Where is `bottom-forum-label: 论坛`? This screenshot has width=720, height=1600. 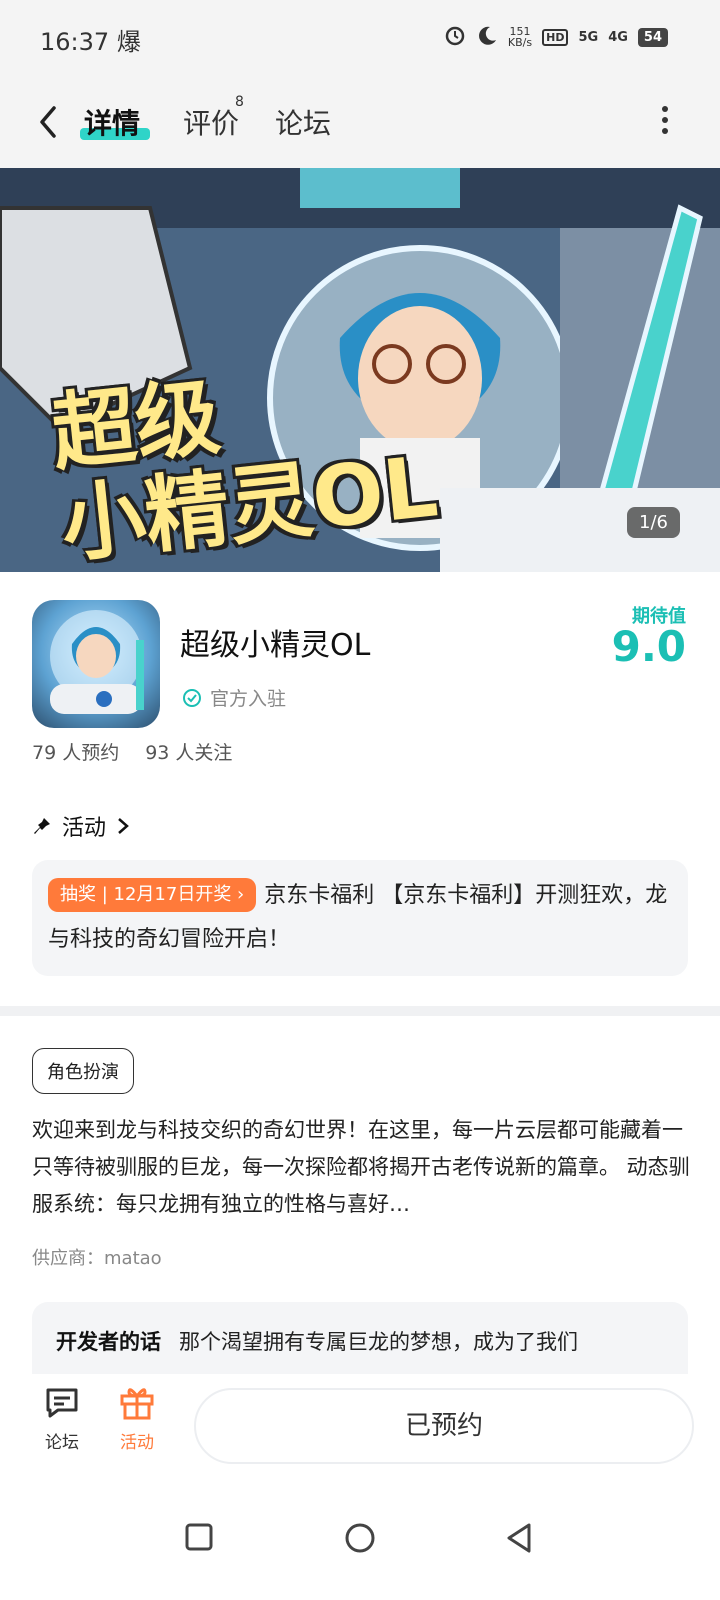 bottom-forum-label: 论坛 is located at coordinates (62, 1443).